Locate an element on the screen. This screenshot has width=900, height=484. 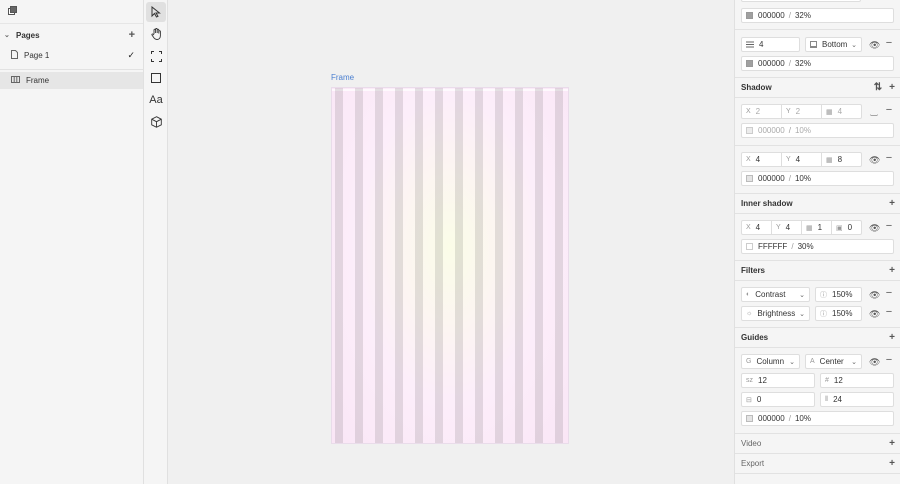
shadow-blur-field: ▦ 8 is located at coordinates (841, 159).